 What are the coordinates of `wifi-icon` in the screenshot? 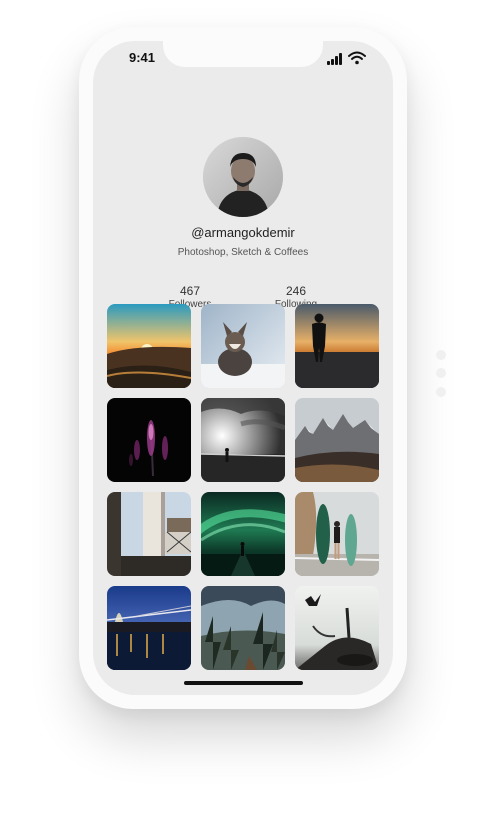 It's located at (357, 58).